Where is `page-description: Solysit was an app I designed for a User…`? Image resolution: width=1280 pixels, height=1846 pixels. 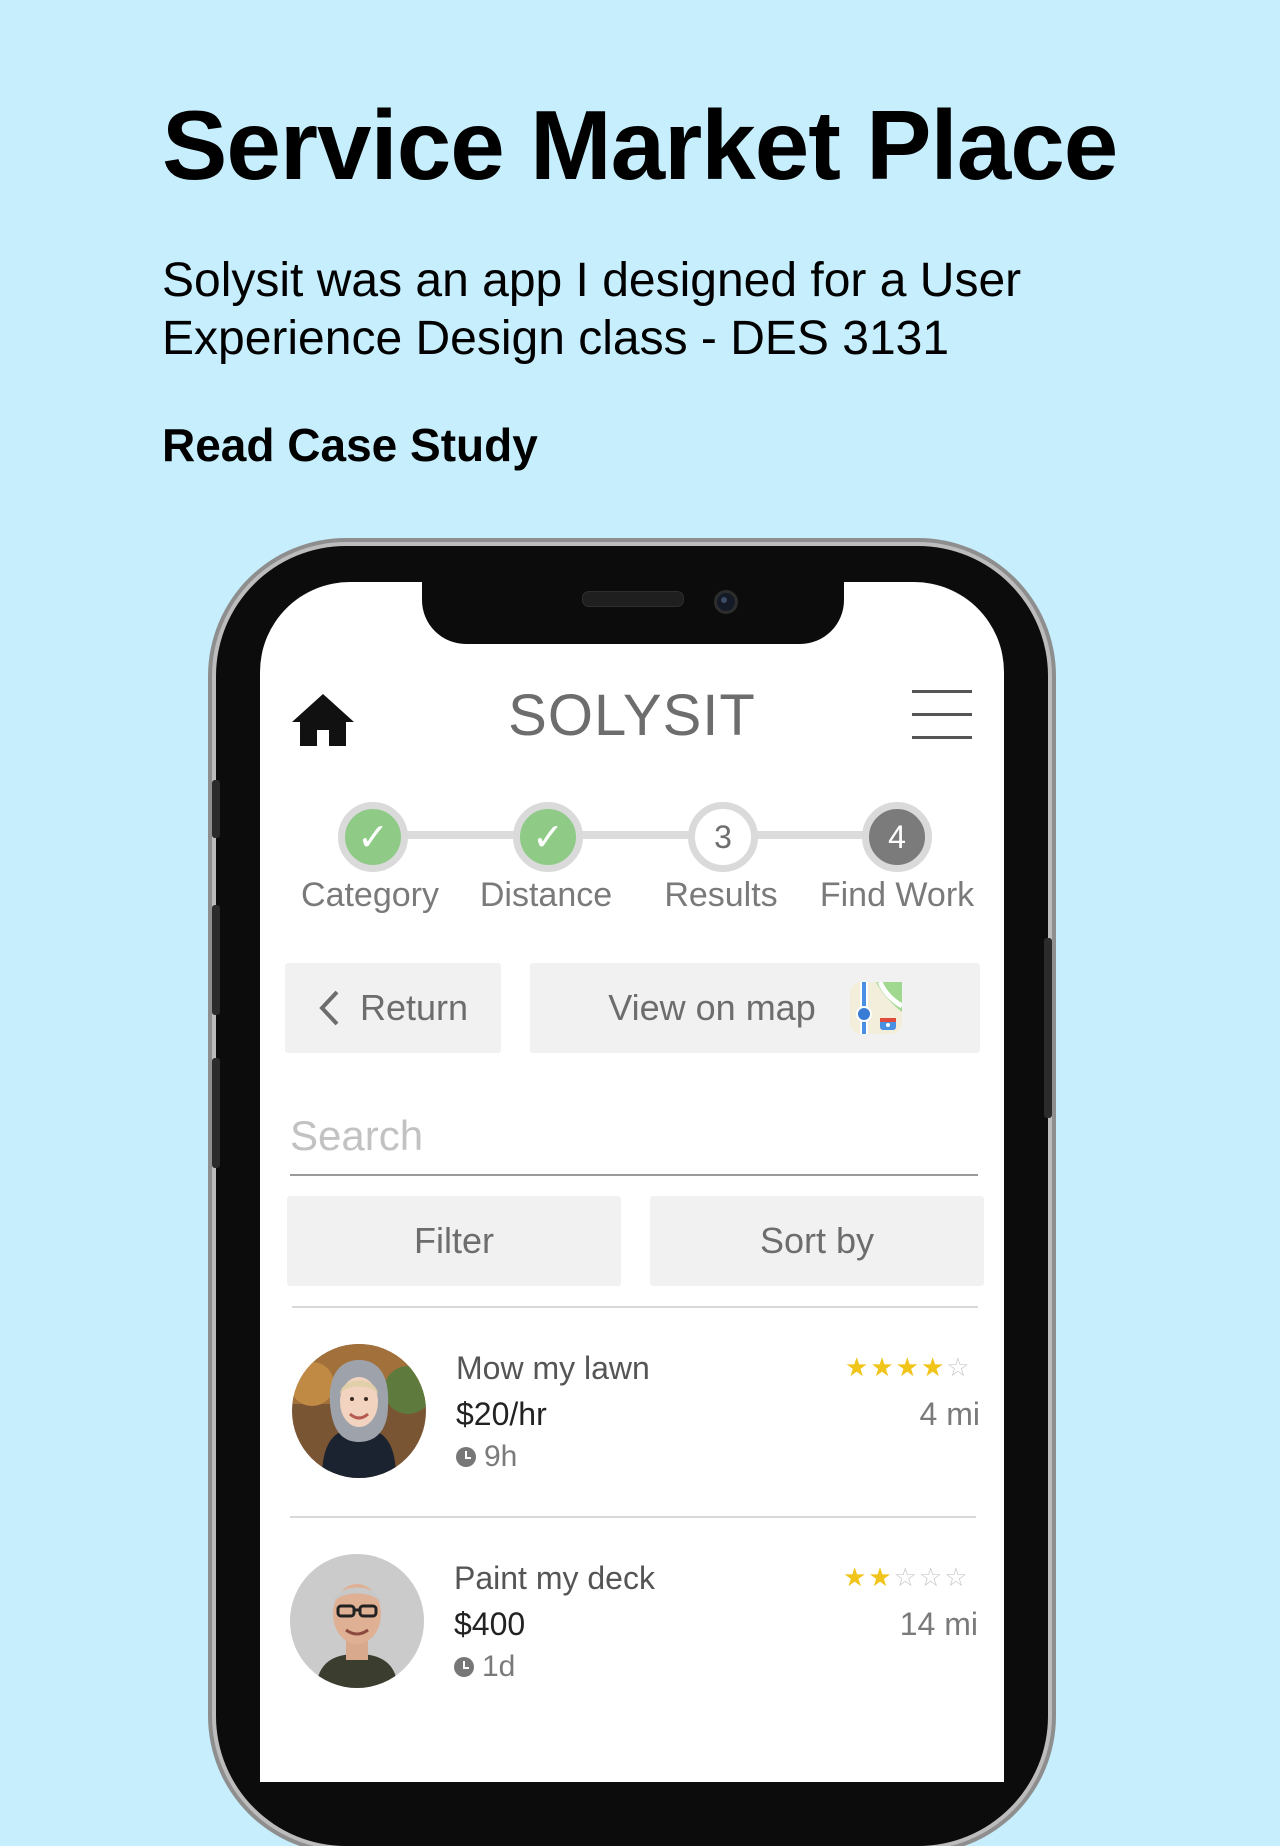
page-description: Solysit was an app I designed for a User… is located at coordinates (592, 309).